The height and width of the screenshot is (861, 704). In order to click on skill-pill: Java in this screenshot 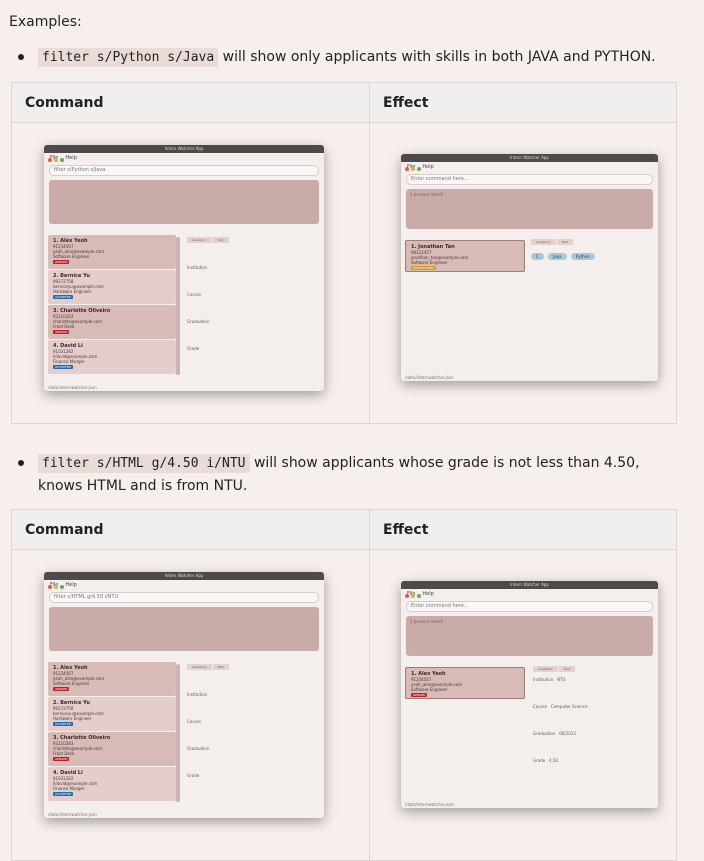, I will do `click(557, 256)`.